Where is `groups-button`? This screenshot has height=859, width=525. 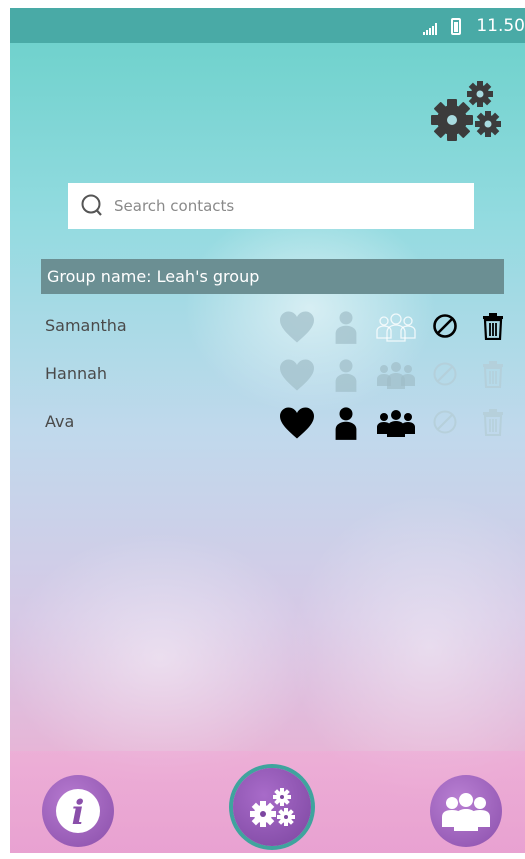 groups-button is located at coordinates (466, 811).